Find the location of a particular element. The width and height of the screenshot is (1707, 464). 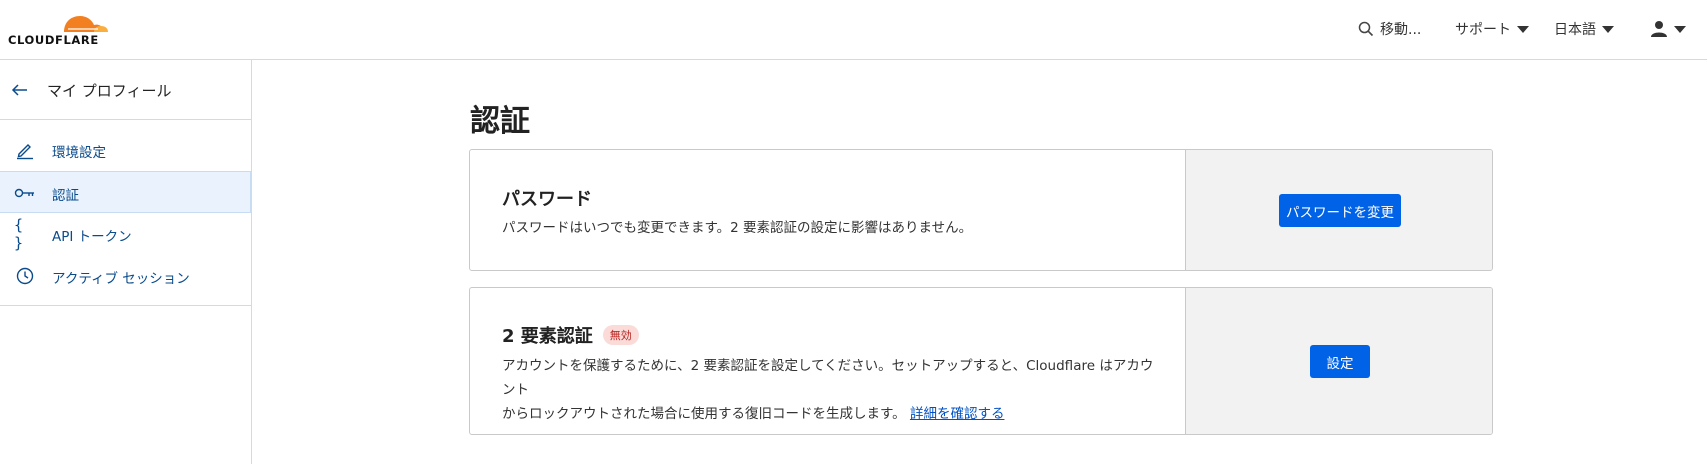

twofa-card-title: 2 要素認証 無効 is located at coordinates (570, 335).